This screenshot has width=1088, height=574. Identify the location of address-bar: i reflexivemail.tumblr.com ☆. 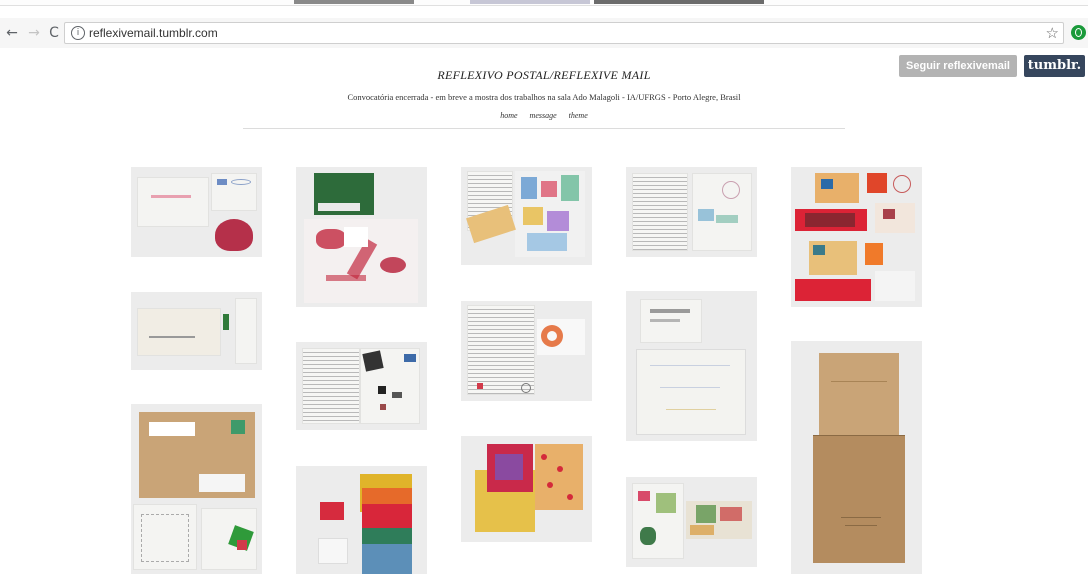
(564, 33).